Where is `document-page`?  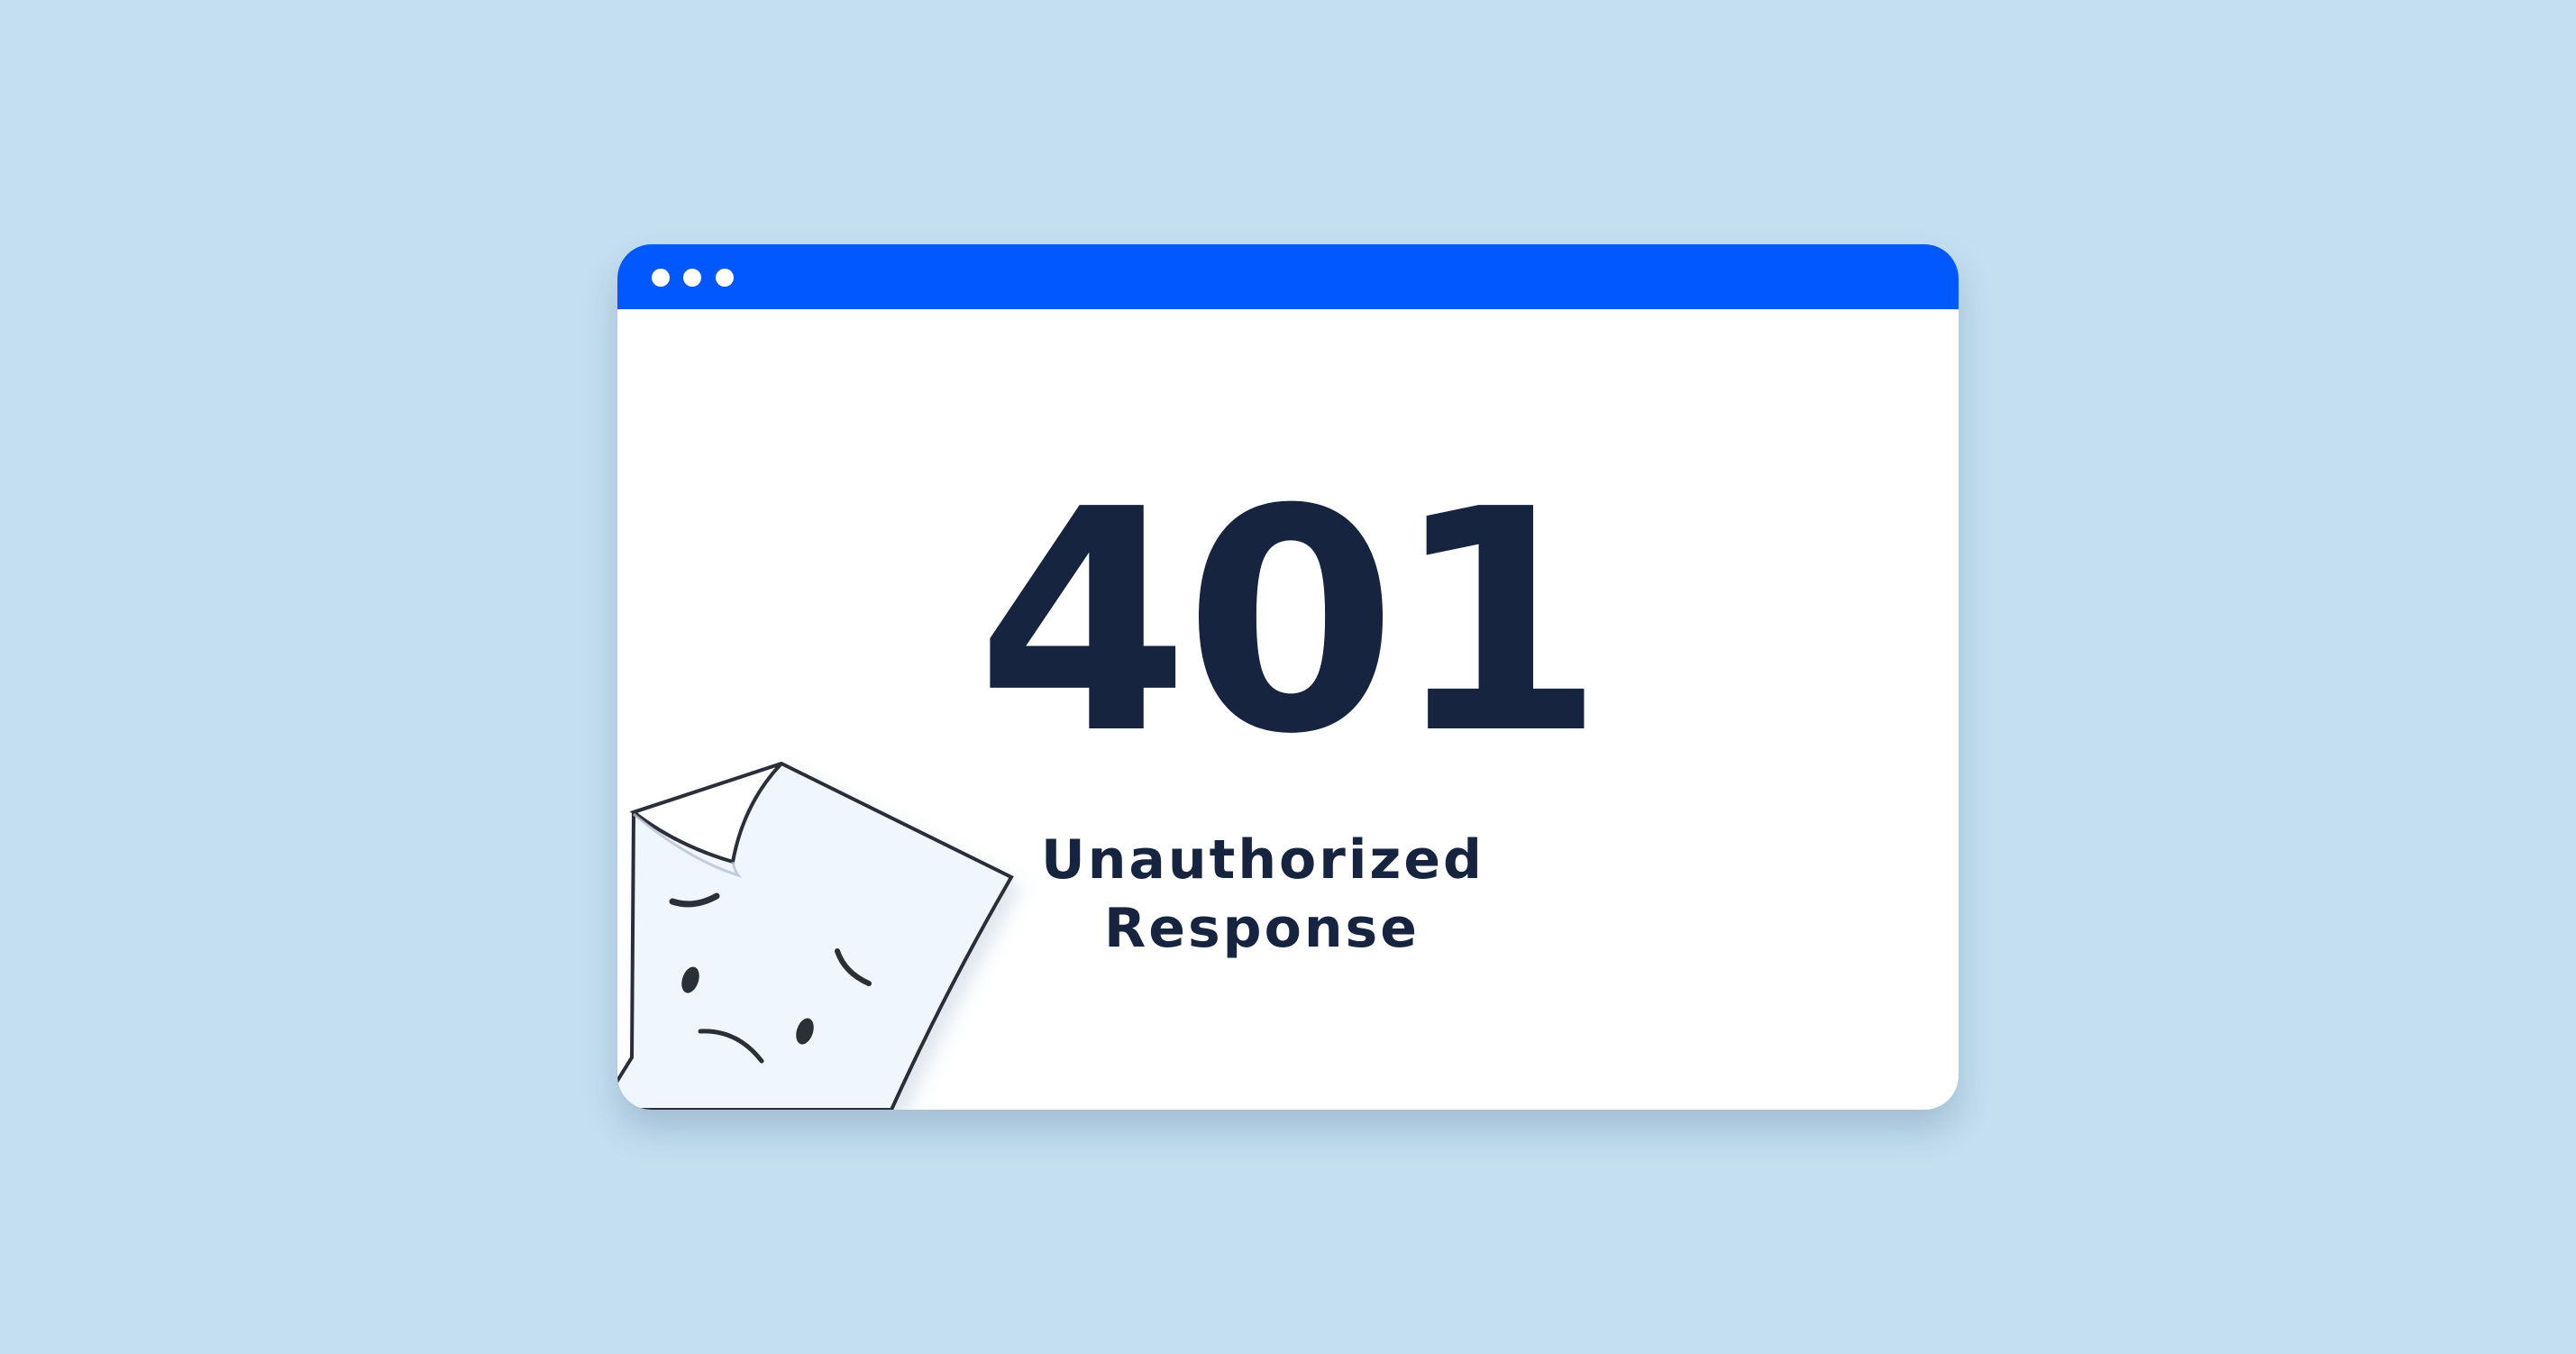 document-page is located at coordinates (815, 935).